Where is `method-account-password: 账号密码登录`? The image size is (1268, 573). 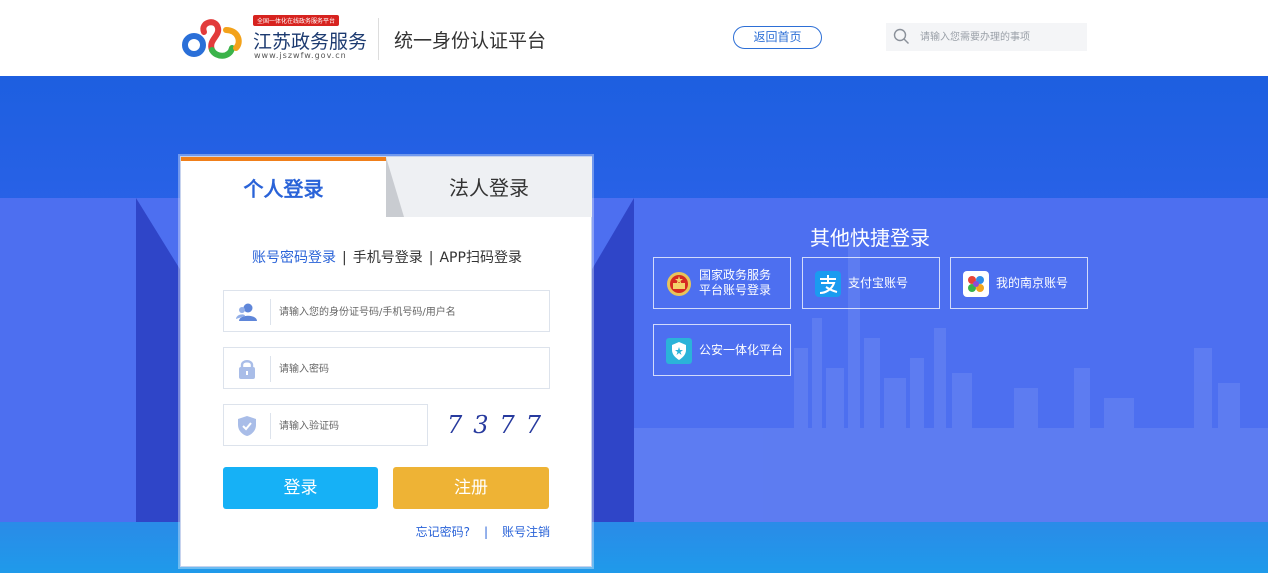 method-account-password: 账号密码登录 is located at coordinates (294, 258).